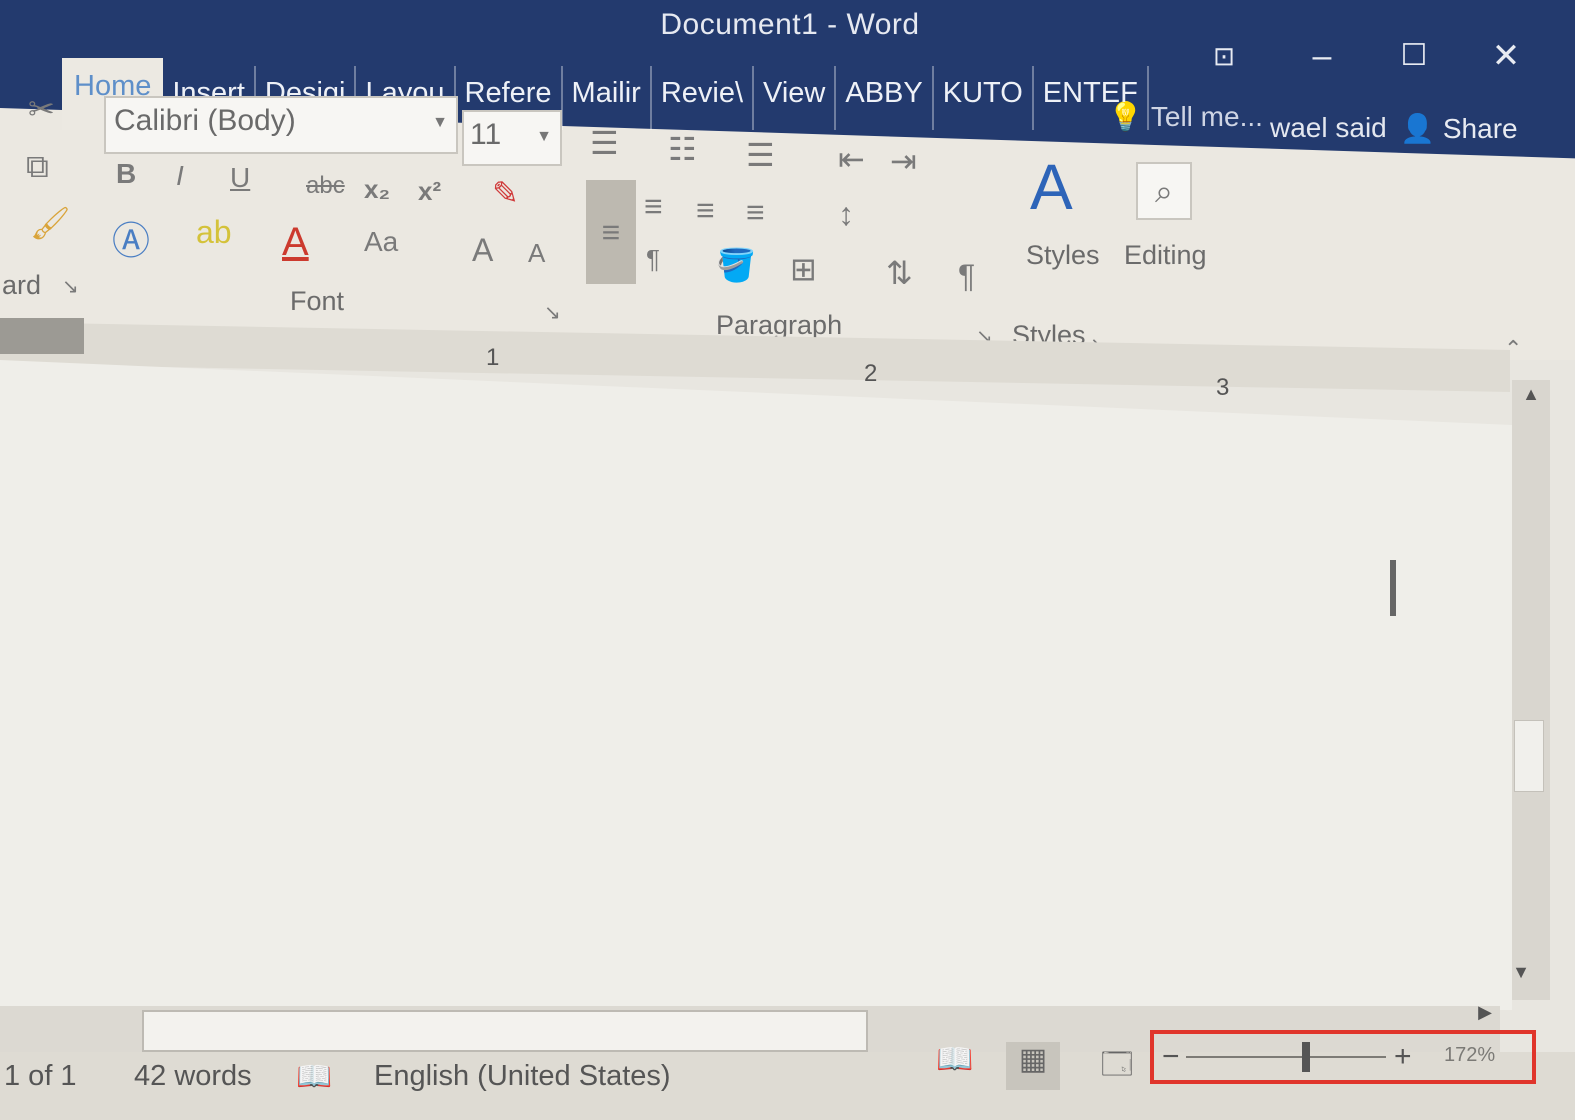 The width and height of the screenshot is (1575, 1120). What do you see at coordinates (682, 149) in the screenshot?
I see `numbering-icon: ☷` at bounding box center [682, 149].